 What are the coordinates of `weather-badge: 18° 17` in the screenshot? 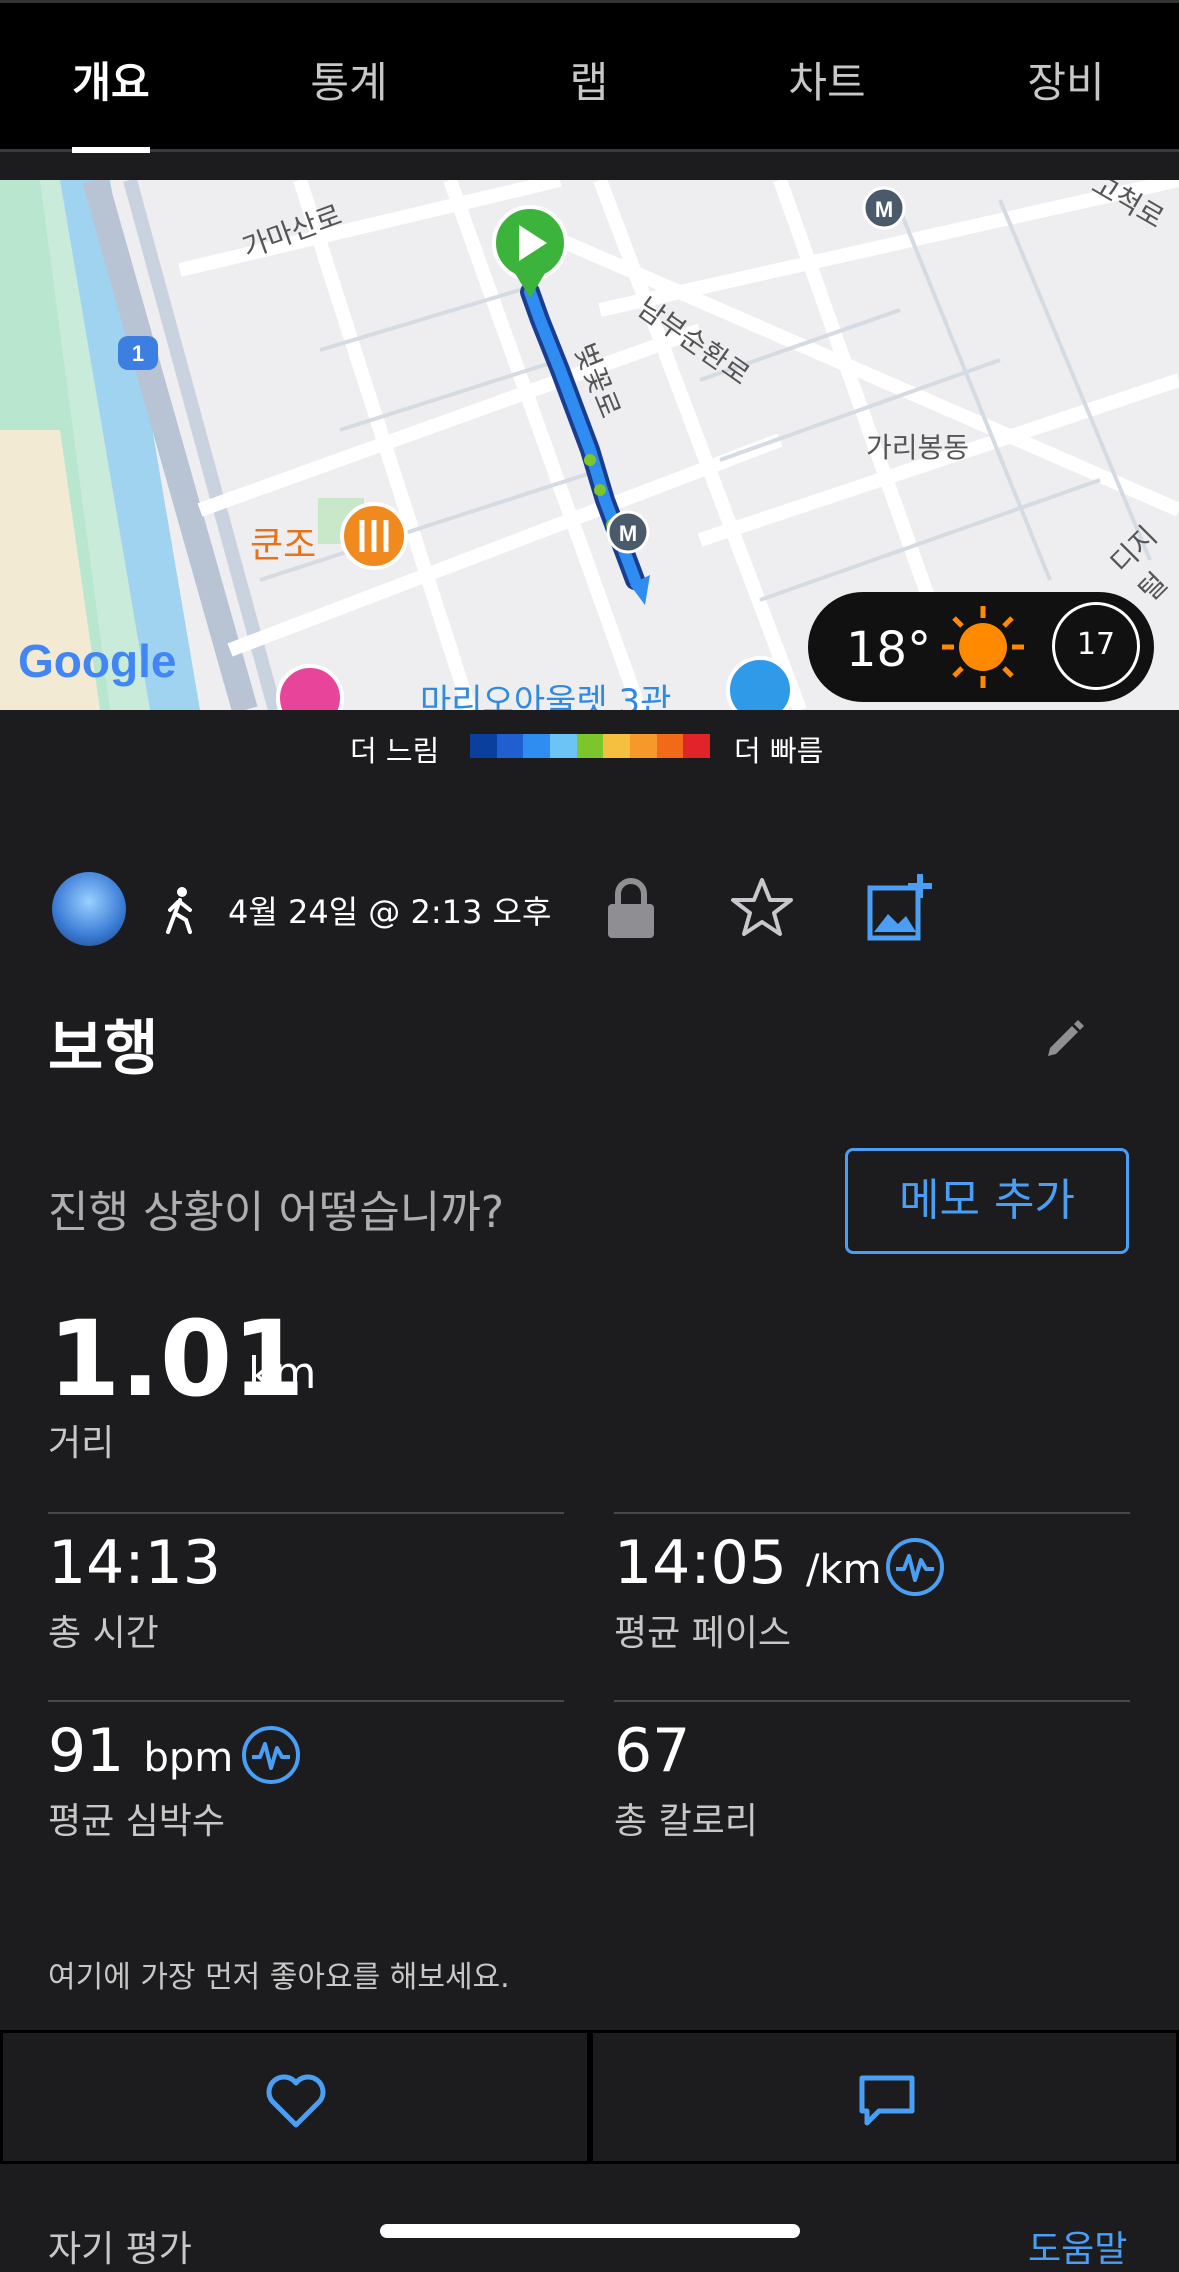 It's located at (981, 647).